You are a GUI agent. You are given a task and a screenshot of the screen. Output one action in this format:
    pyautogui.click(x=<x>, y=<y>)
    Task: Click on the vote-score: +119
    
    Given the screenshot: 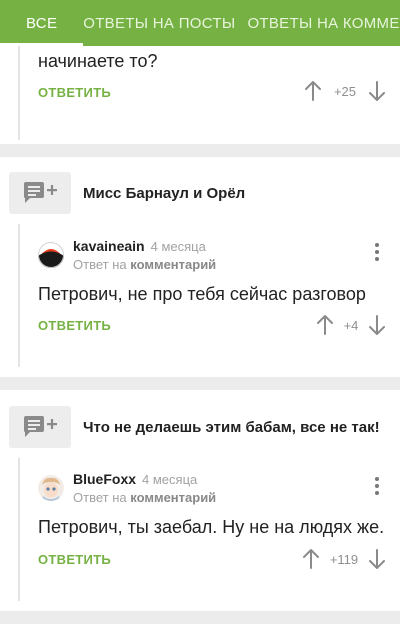 What is the action you would take?
    pyautogui.click(x=344, y=559)
    